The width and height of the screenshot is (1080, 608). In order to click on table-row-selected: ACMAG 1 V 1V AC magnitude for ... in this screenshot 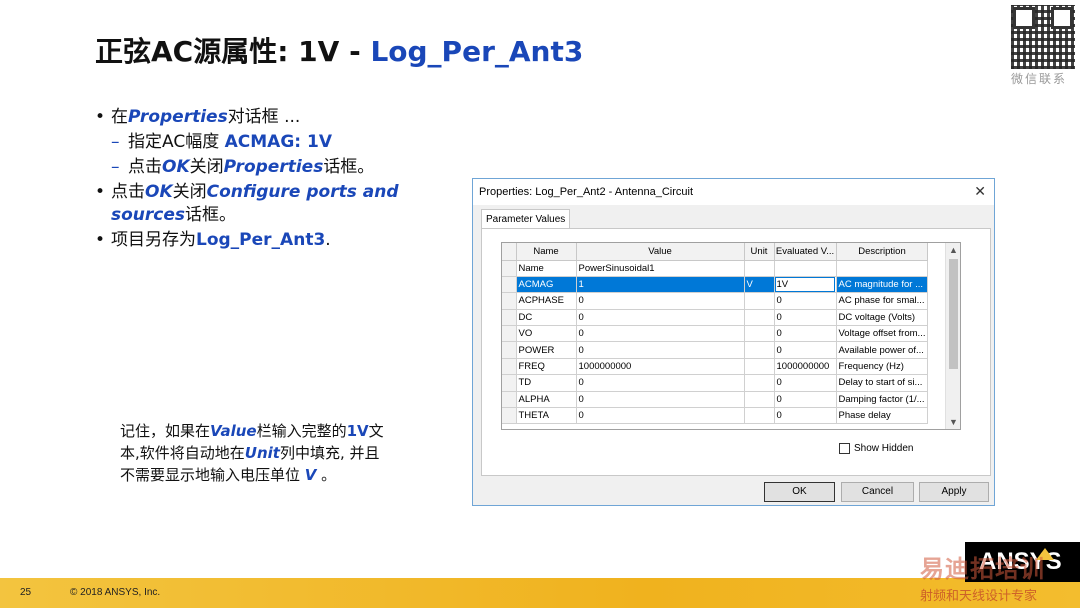, I will do `click(715, 285)`.